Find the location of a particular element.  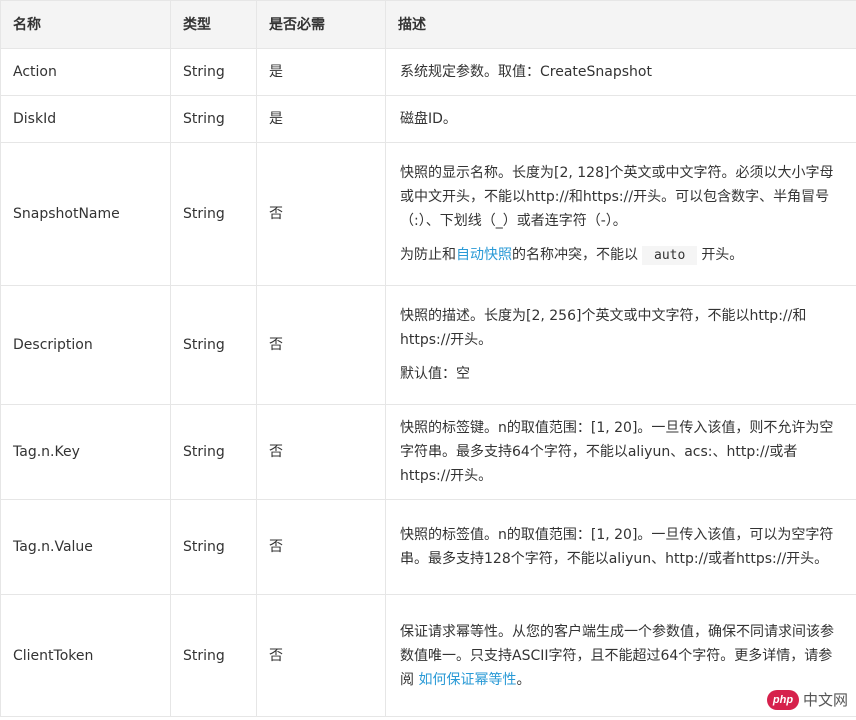

description-paragraph: 为防止和自动快照的名称冲突，不能以 auto 开头。 is located at coordinates (622, 255).